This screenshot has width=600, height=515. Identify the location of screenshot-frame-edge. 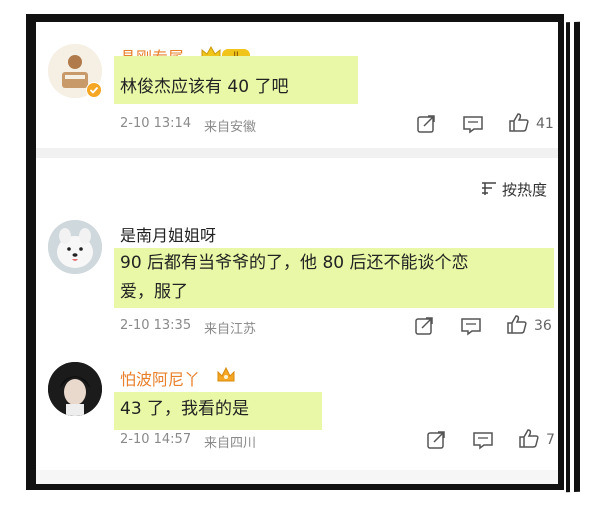
(573, 257).